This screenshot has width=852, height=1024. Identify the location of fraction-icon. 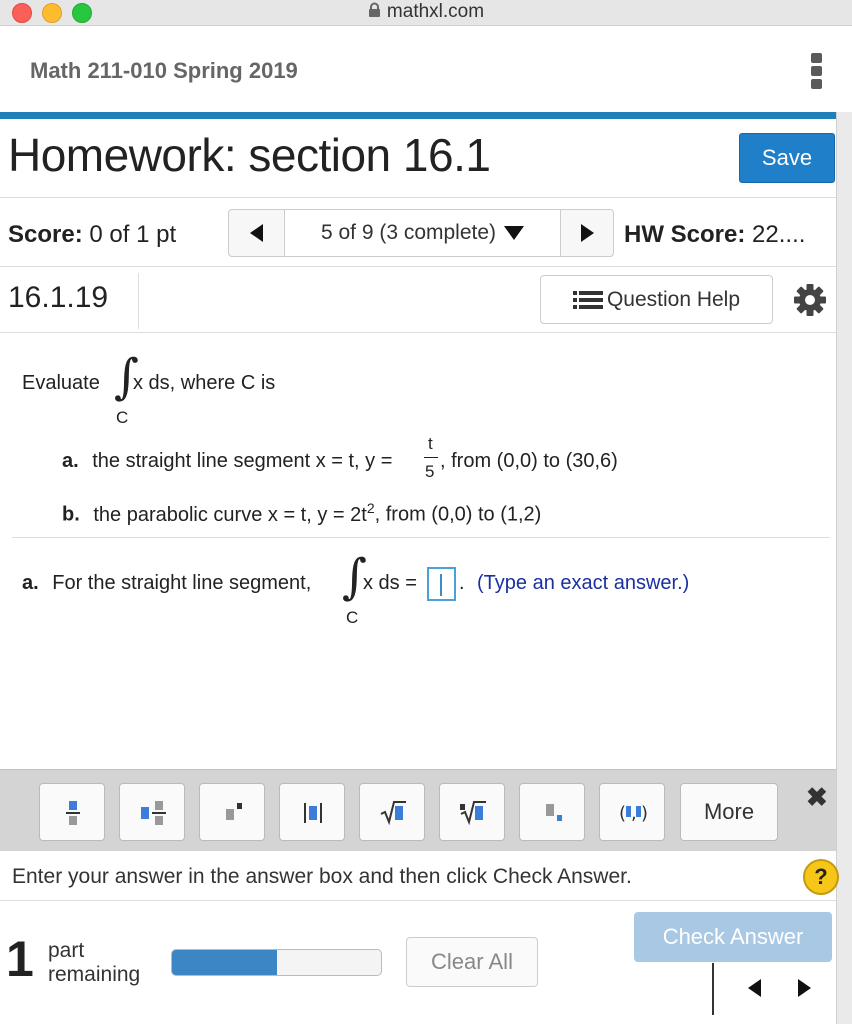
(73, 813).